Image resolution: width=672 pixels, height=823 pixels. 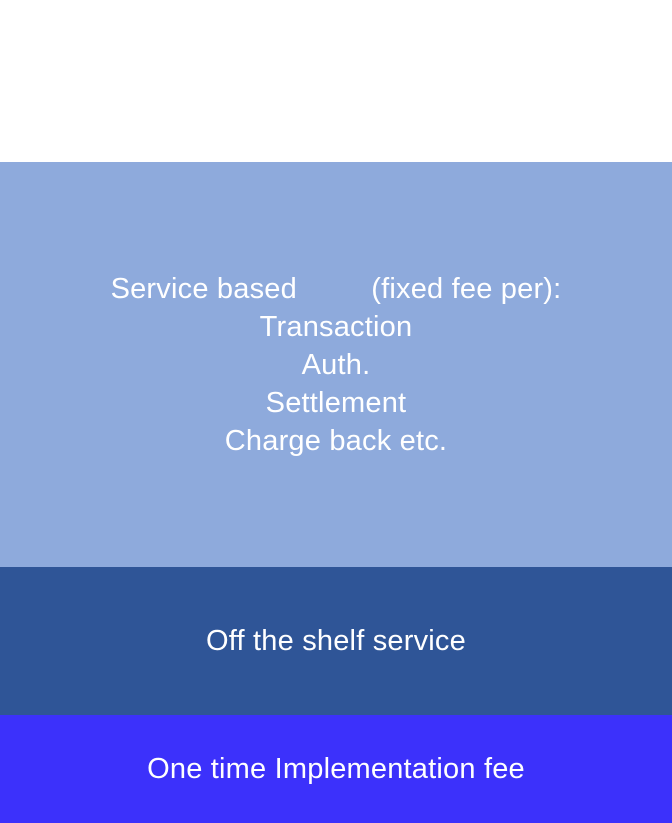 I want to click on service-item-auth: Auth., so click(x=336, y=364).